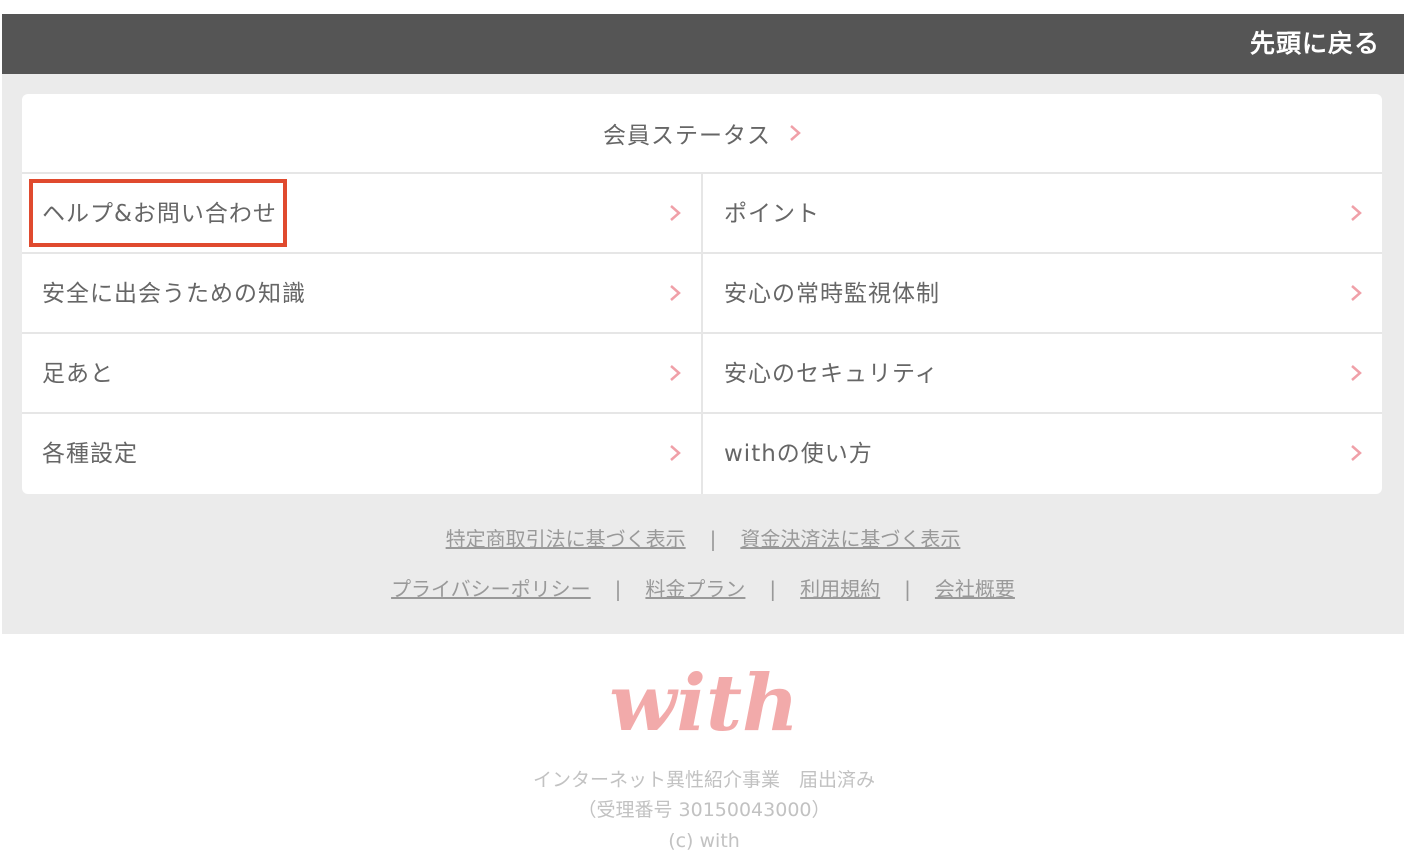  What do you see at coordinates (1042, 294) in the screenshot?
I see `menu-item-monitoring: 安心の常時監視体制` at bounding box center [1042, 294].